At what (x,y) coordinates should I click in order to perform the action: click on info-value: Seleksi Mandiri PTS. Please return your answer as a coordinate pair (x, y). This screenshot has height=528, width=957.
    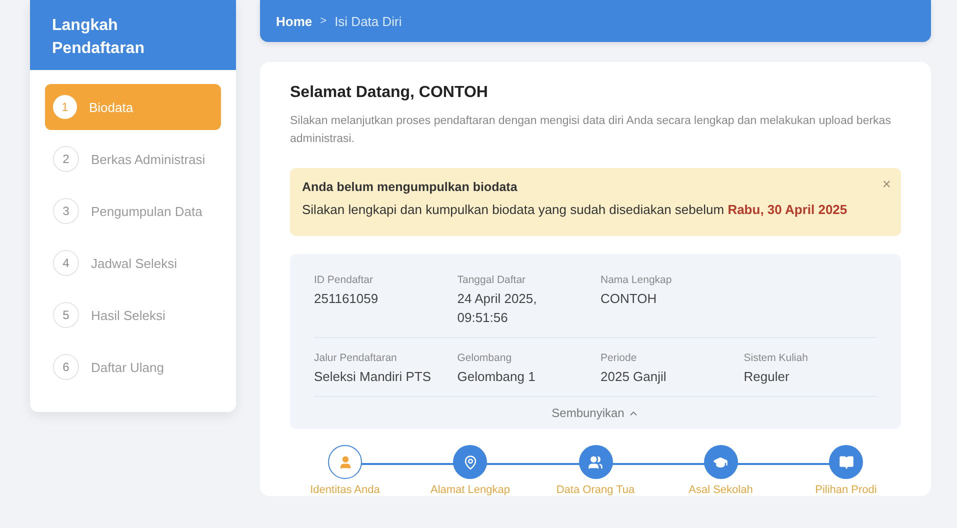
    Looking at the image, I should click on (373, 377).